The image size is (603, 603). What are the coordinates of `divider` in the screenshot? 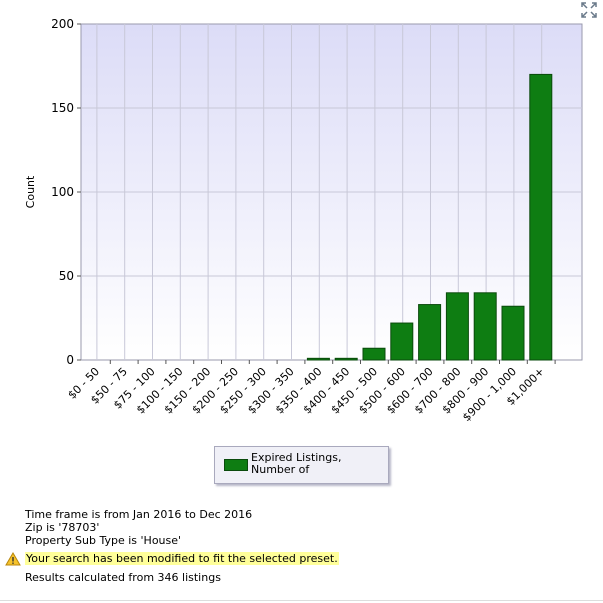 It's located at (301, 600).